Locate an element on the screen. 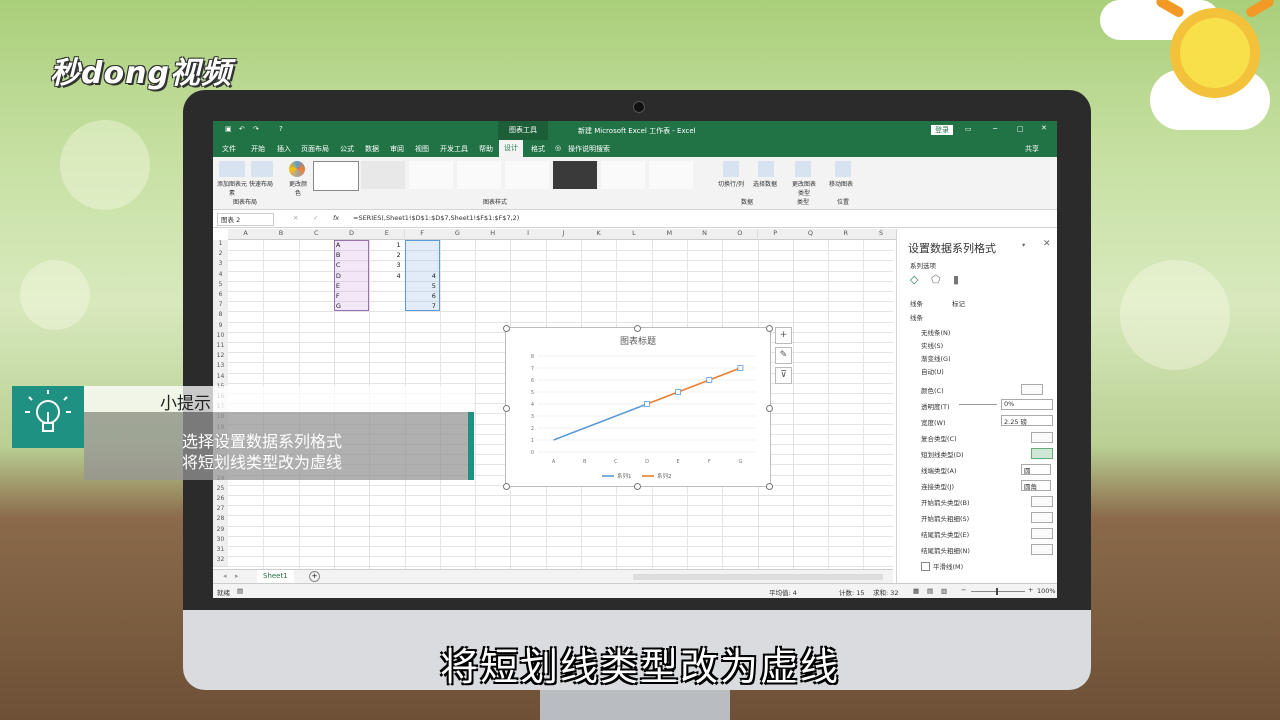  normal-view-icon: ▦ is located at coordinates (916, 591).